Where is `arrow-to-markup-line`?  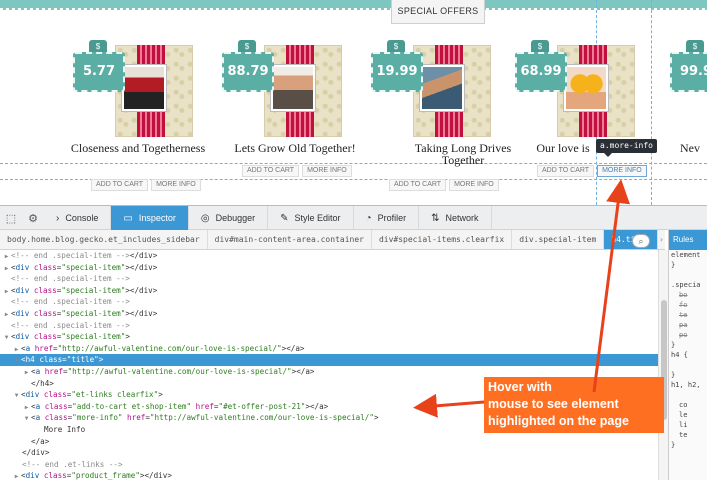 arrow-to-markup-line is located at coordinates (449, 405).